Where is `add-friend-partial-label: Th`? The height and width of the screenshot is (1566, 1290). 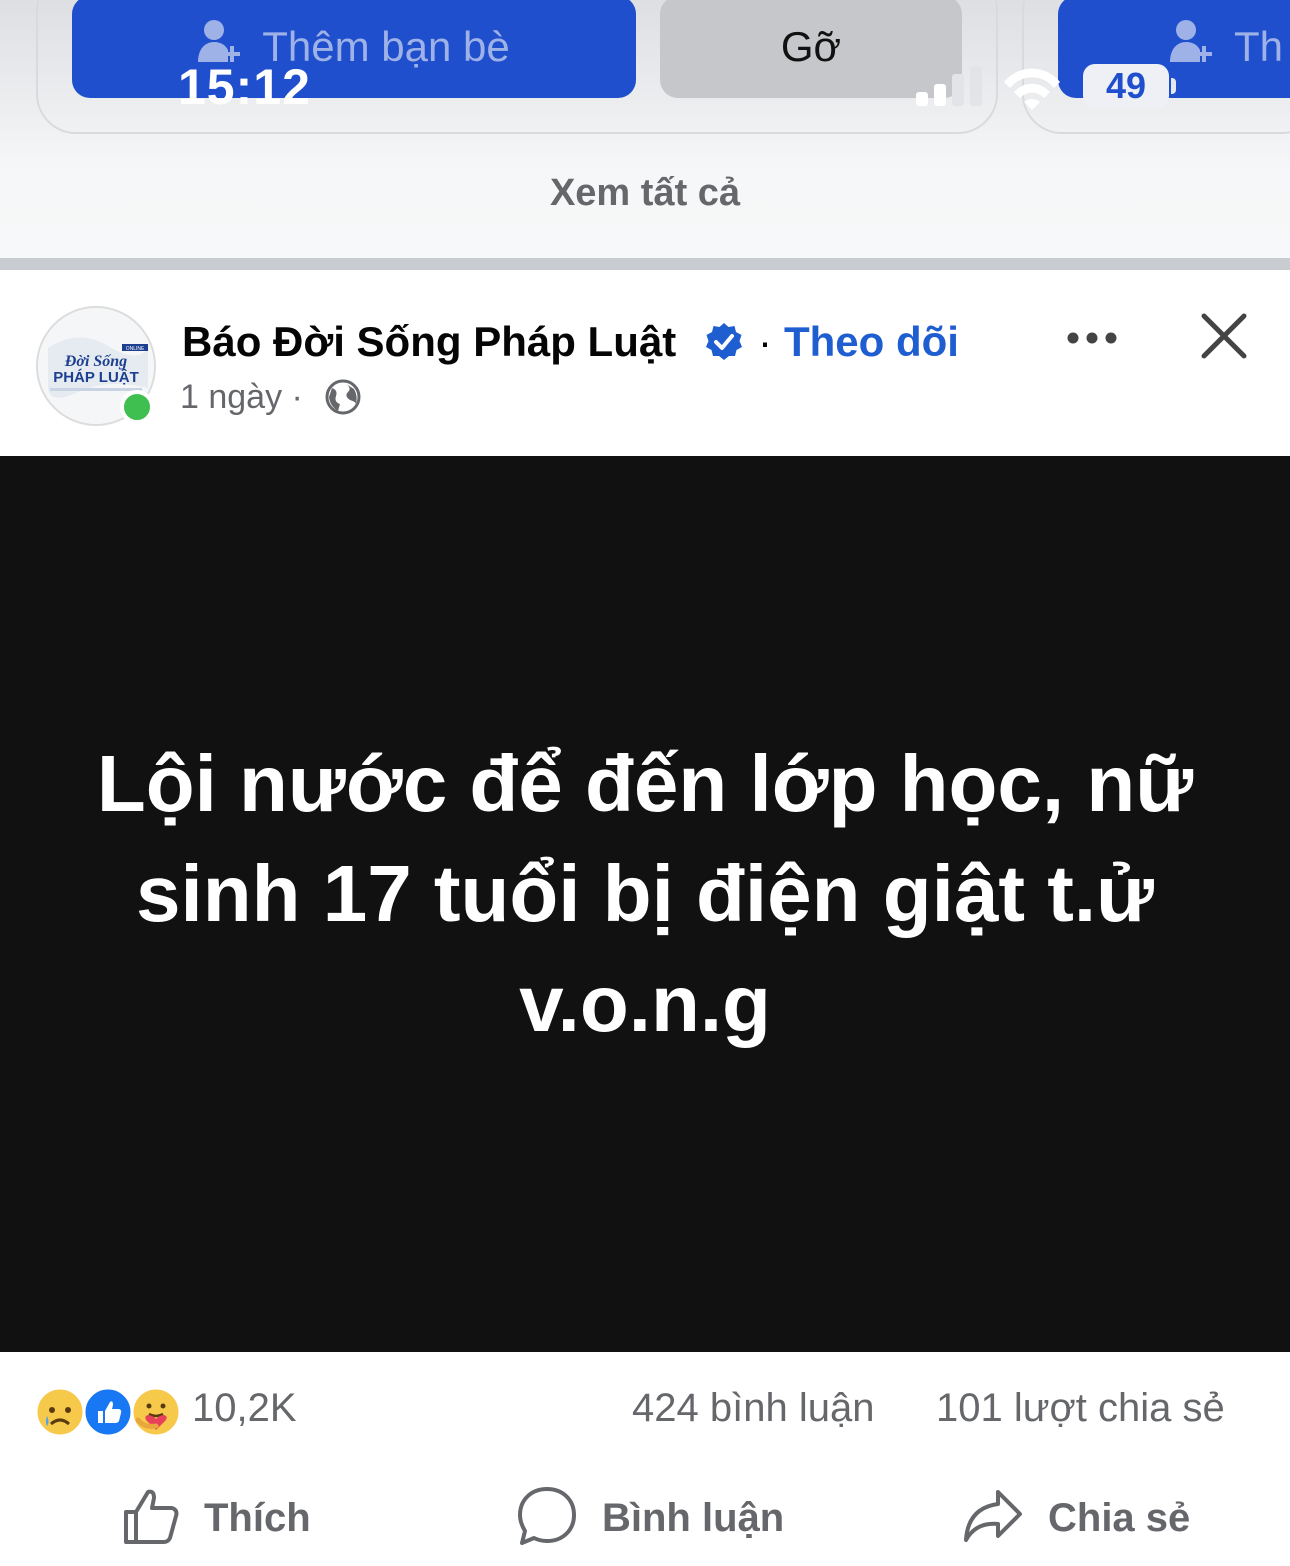
add-friend-partial-label: Th is located at coordinates (1259, 46).